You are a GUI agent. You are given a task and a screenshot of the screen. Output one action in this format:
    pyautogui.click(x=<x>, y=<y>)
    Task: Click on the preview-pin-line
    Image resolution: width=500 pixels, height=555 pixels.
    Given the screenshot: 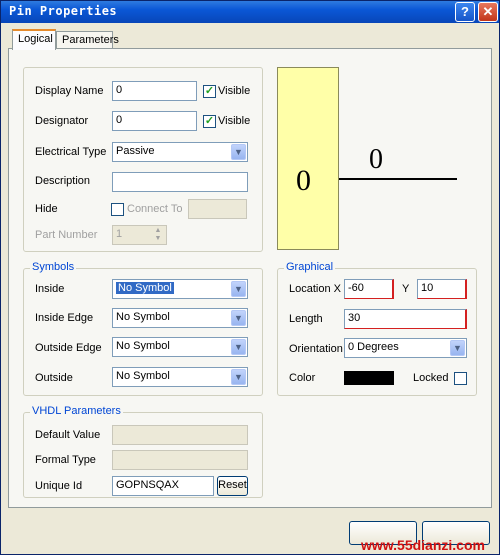 What is the action you would take?
    pyautogui.click(x=398, y=179)
    